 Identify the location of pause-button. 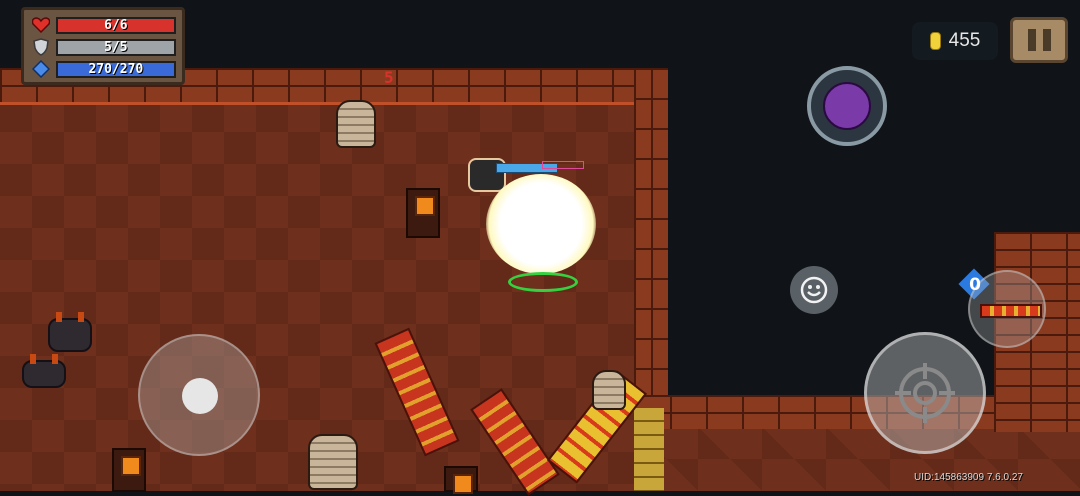
(1039, 40).